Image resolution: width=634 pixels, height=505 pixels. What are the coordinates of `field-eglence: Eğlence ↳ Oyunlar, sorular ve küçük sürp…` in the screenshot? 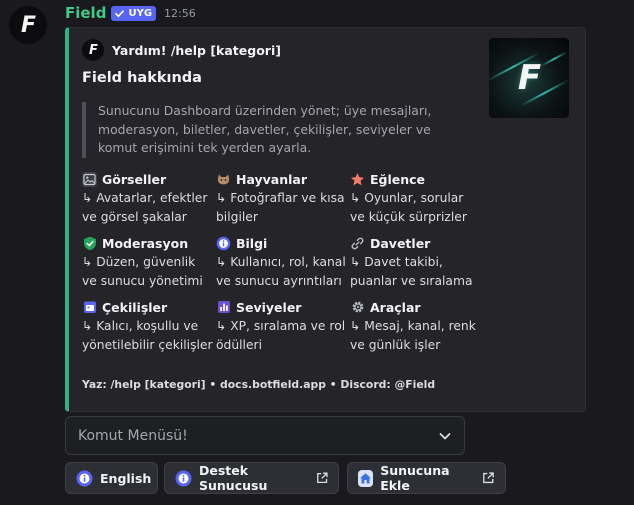 It's located at (416, 198).